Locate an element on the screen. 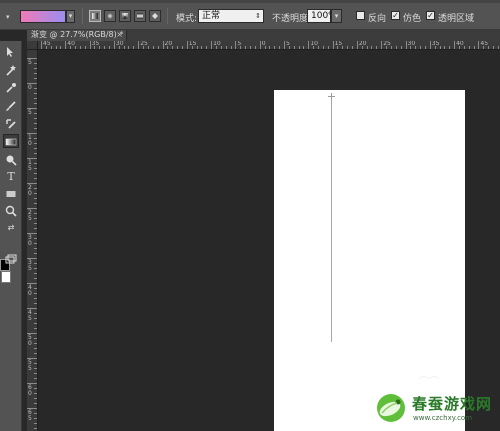  radial-gradient-button is located at coordinates (110, 16).